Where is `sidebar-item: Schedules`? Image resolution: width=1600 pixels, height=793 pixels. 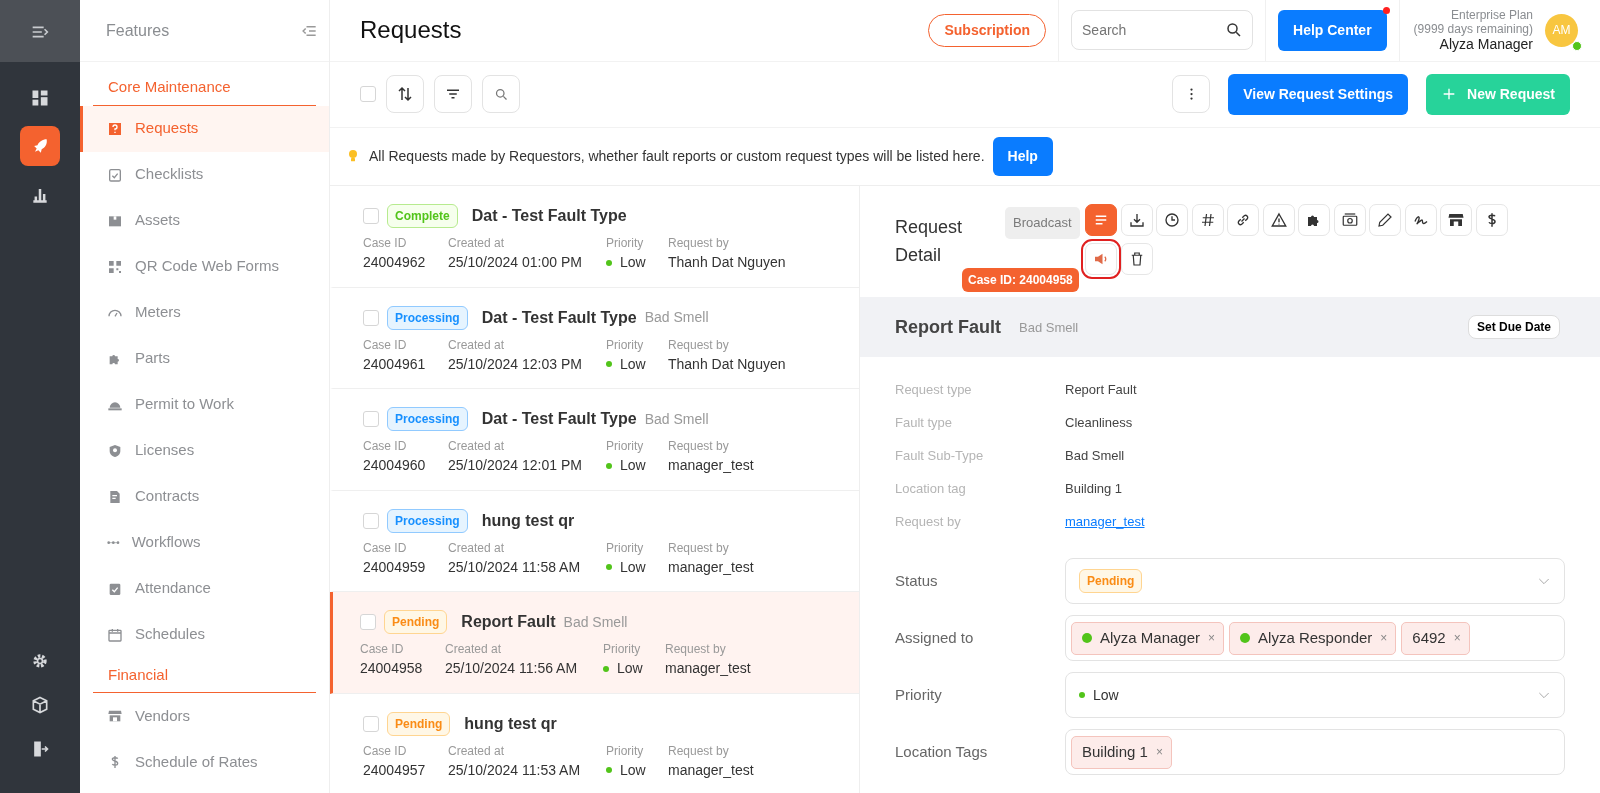 sidebar-item: Schedules is located at coordinates (204, 634).